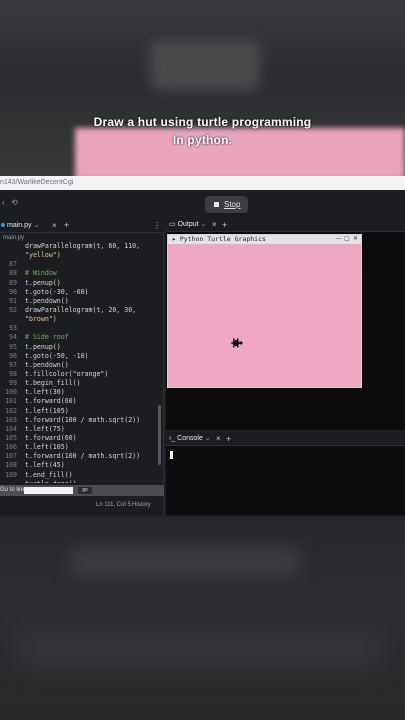 Image resolution: width=405 pixels, height=720 pixels. I want to click on go-to-line-input, so click(48, 490).